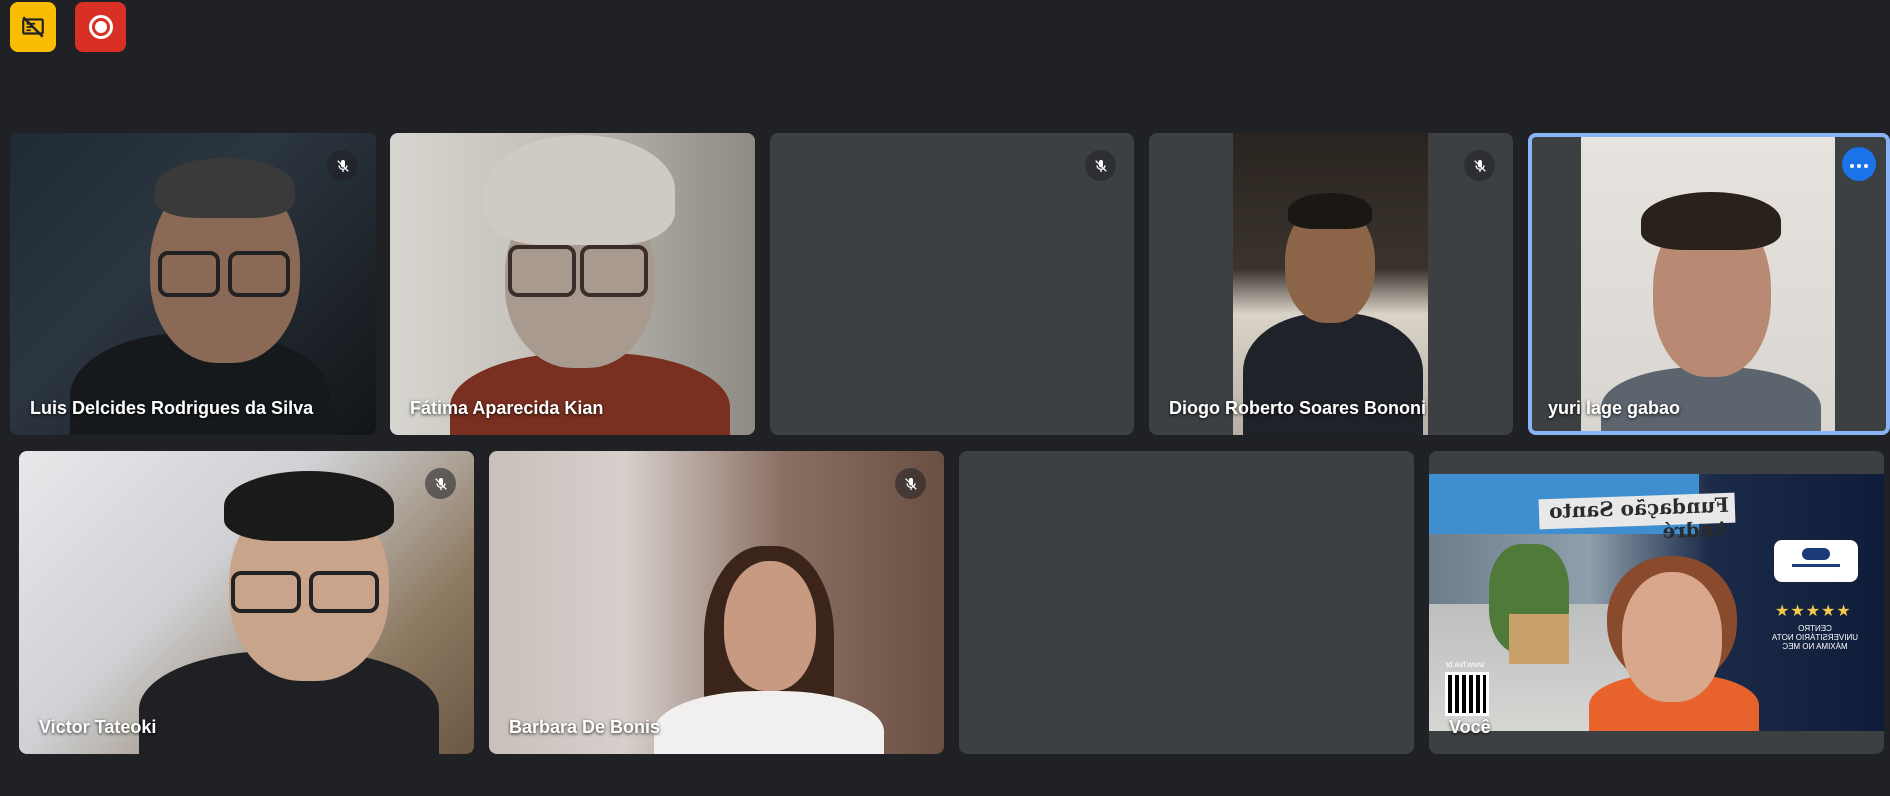 The width and height of the screenshot is (1890, 796). I want to click on participant-tile-active: yuri lage gabao, so click(1709, 284).